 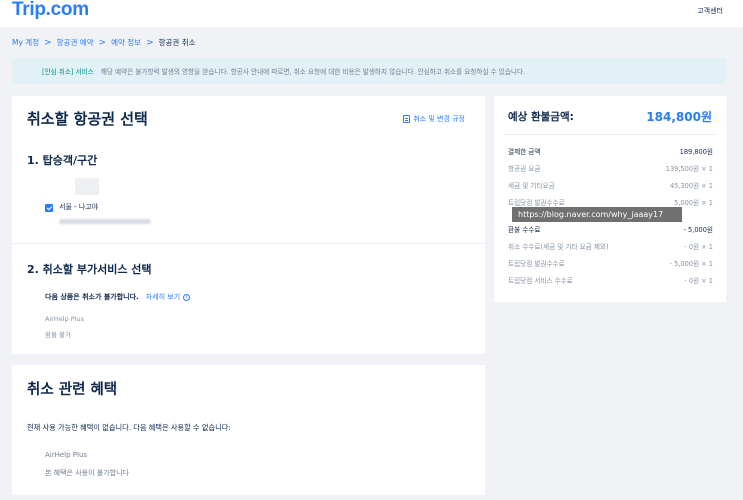 I want to click on refund-row: 환불 수수료 - 5,000원, so click(x=610, y=229).